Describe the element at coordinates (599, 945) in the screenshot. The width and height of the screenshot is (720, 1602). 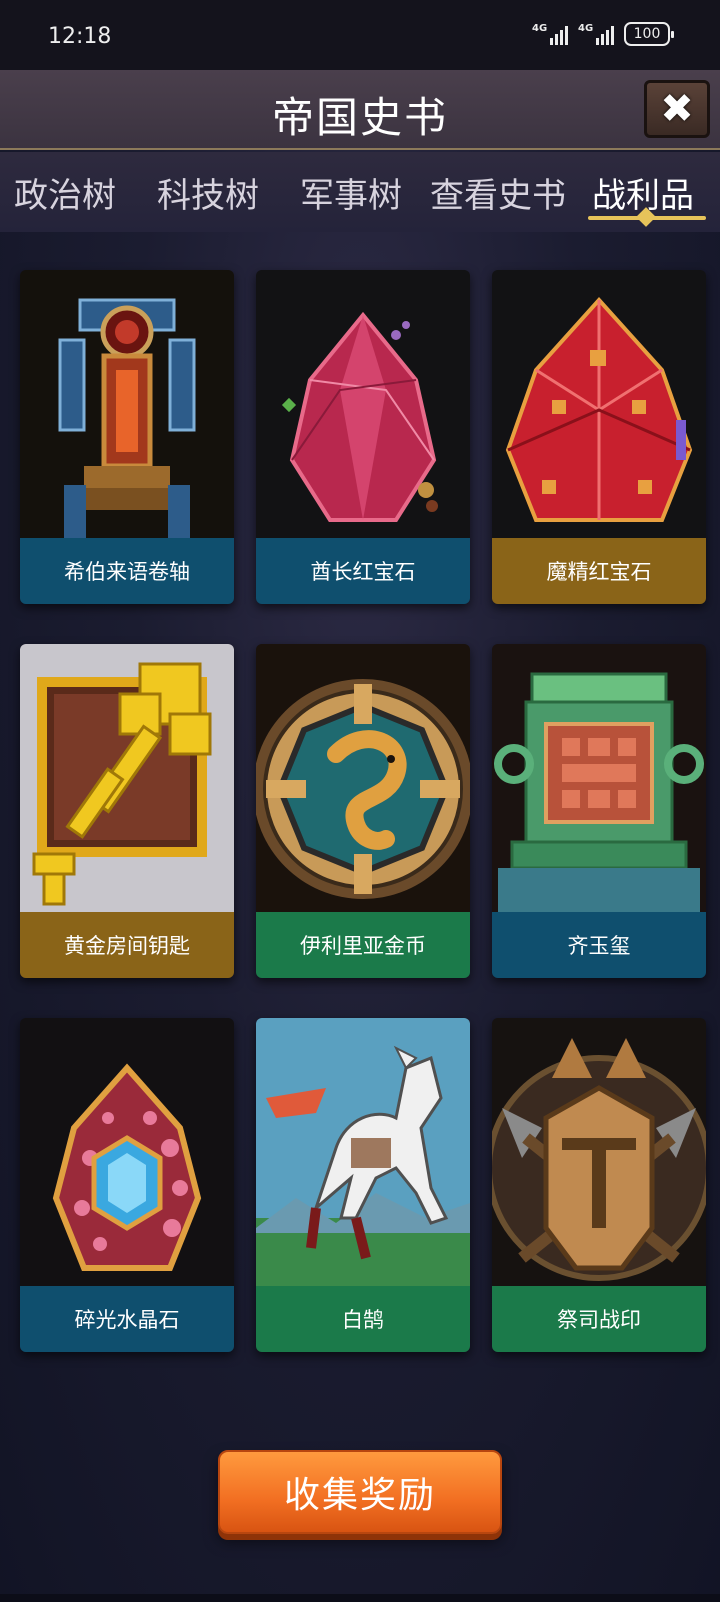
I see `item-name: 齐玉玺` at that location.